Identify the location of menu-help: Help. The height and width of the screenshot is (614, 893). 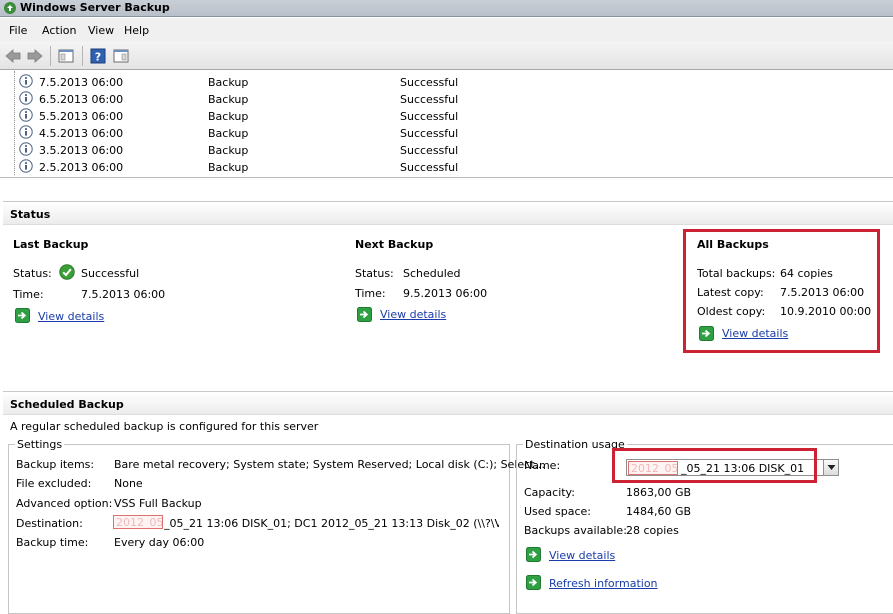
(136, 30).